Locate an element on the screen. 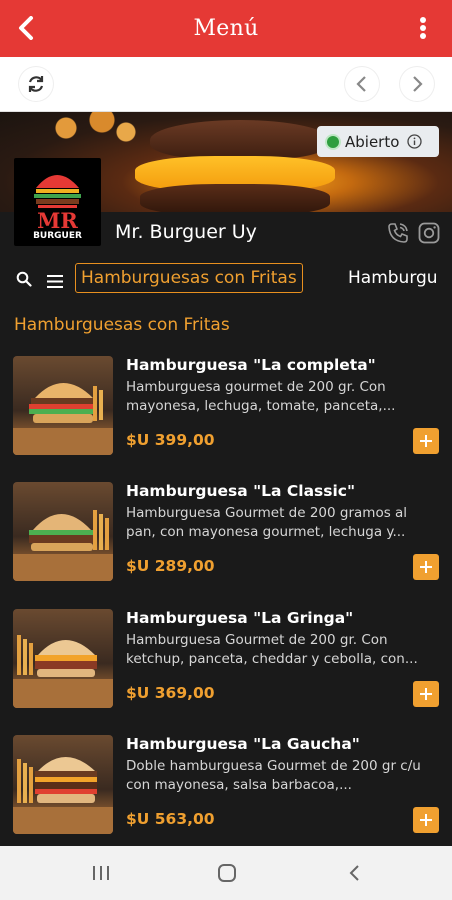 The height and width of the screenshot is (900, 452). logo-text-bottom: BURGUER is located at coordinates (57, 236).